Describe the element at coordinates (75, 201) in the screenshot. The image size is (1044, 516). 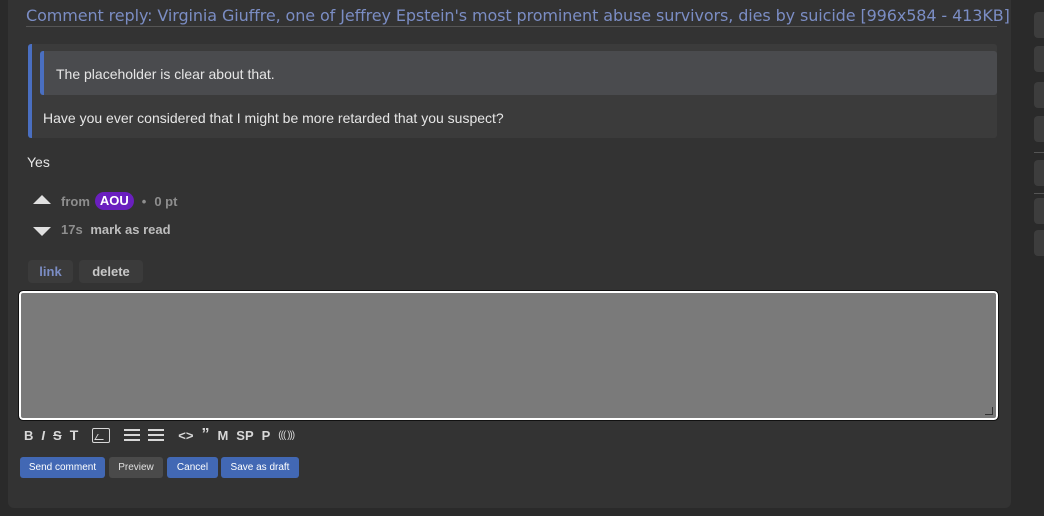
I see `from-label: from` at that location.